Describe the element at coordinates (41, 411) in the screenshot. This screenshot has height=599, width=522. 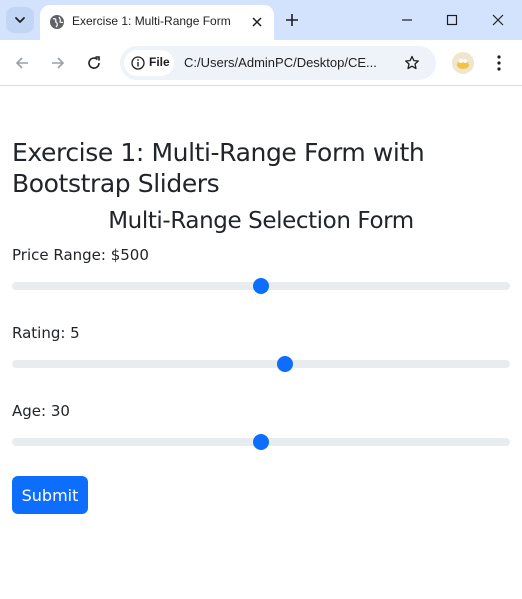
I see `age-label: Age: 30` at that location.